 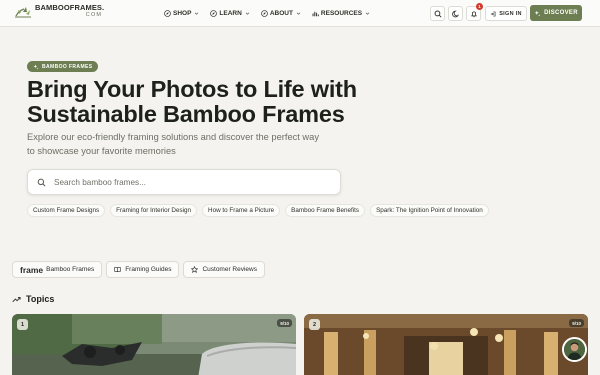 I want to click on tab-framing-guides: Framing Guides, so click(x=143, y=269).